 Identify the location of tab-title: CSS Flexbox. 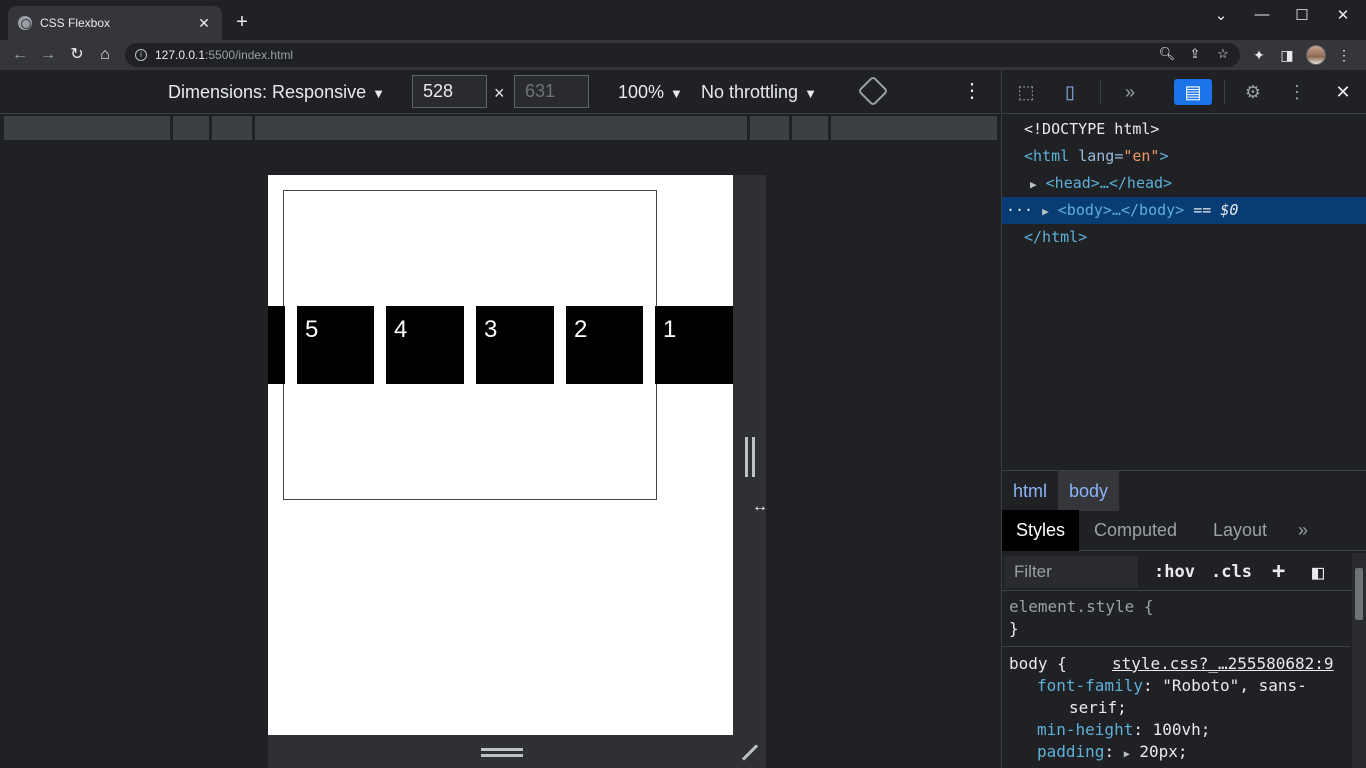
(75, 23).